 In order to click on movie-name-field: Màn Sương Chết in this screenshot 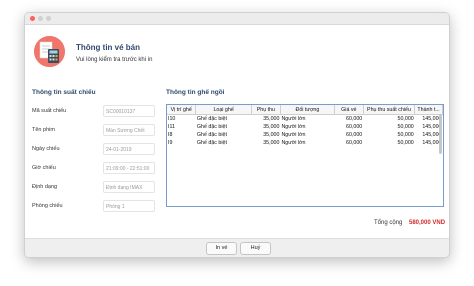, I will do `click(129, 130)`.